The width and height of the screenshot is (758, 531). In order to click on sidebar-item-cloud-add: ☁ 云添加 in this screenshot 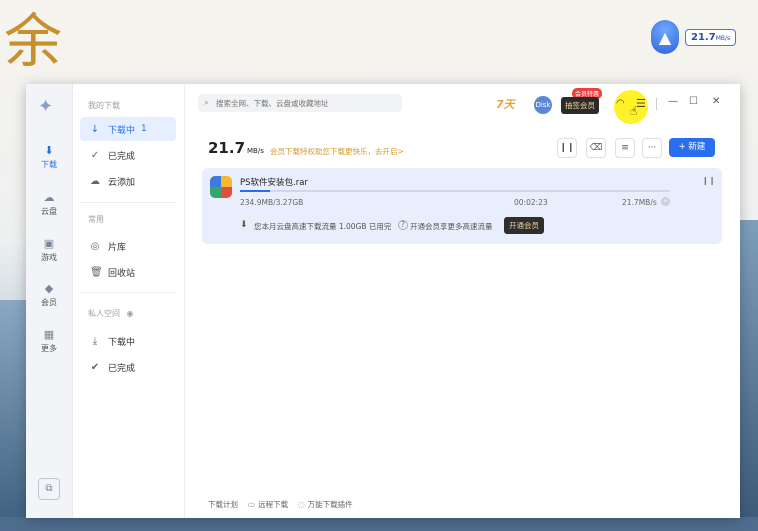, I will do `click(128, 181)`.